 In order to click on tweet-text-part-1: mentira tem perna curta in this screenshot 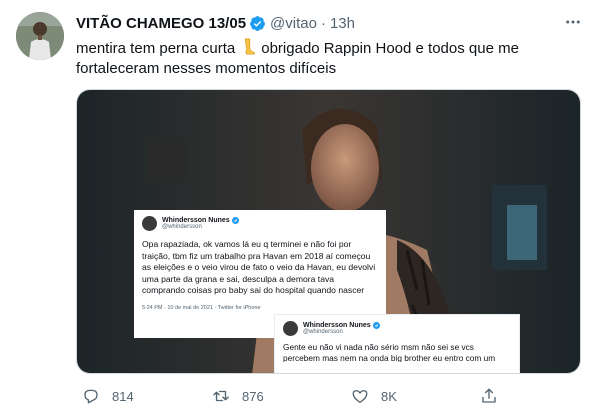, I will do `click(156, 48)`.